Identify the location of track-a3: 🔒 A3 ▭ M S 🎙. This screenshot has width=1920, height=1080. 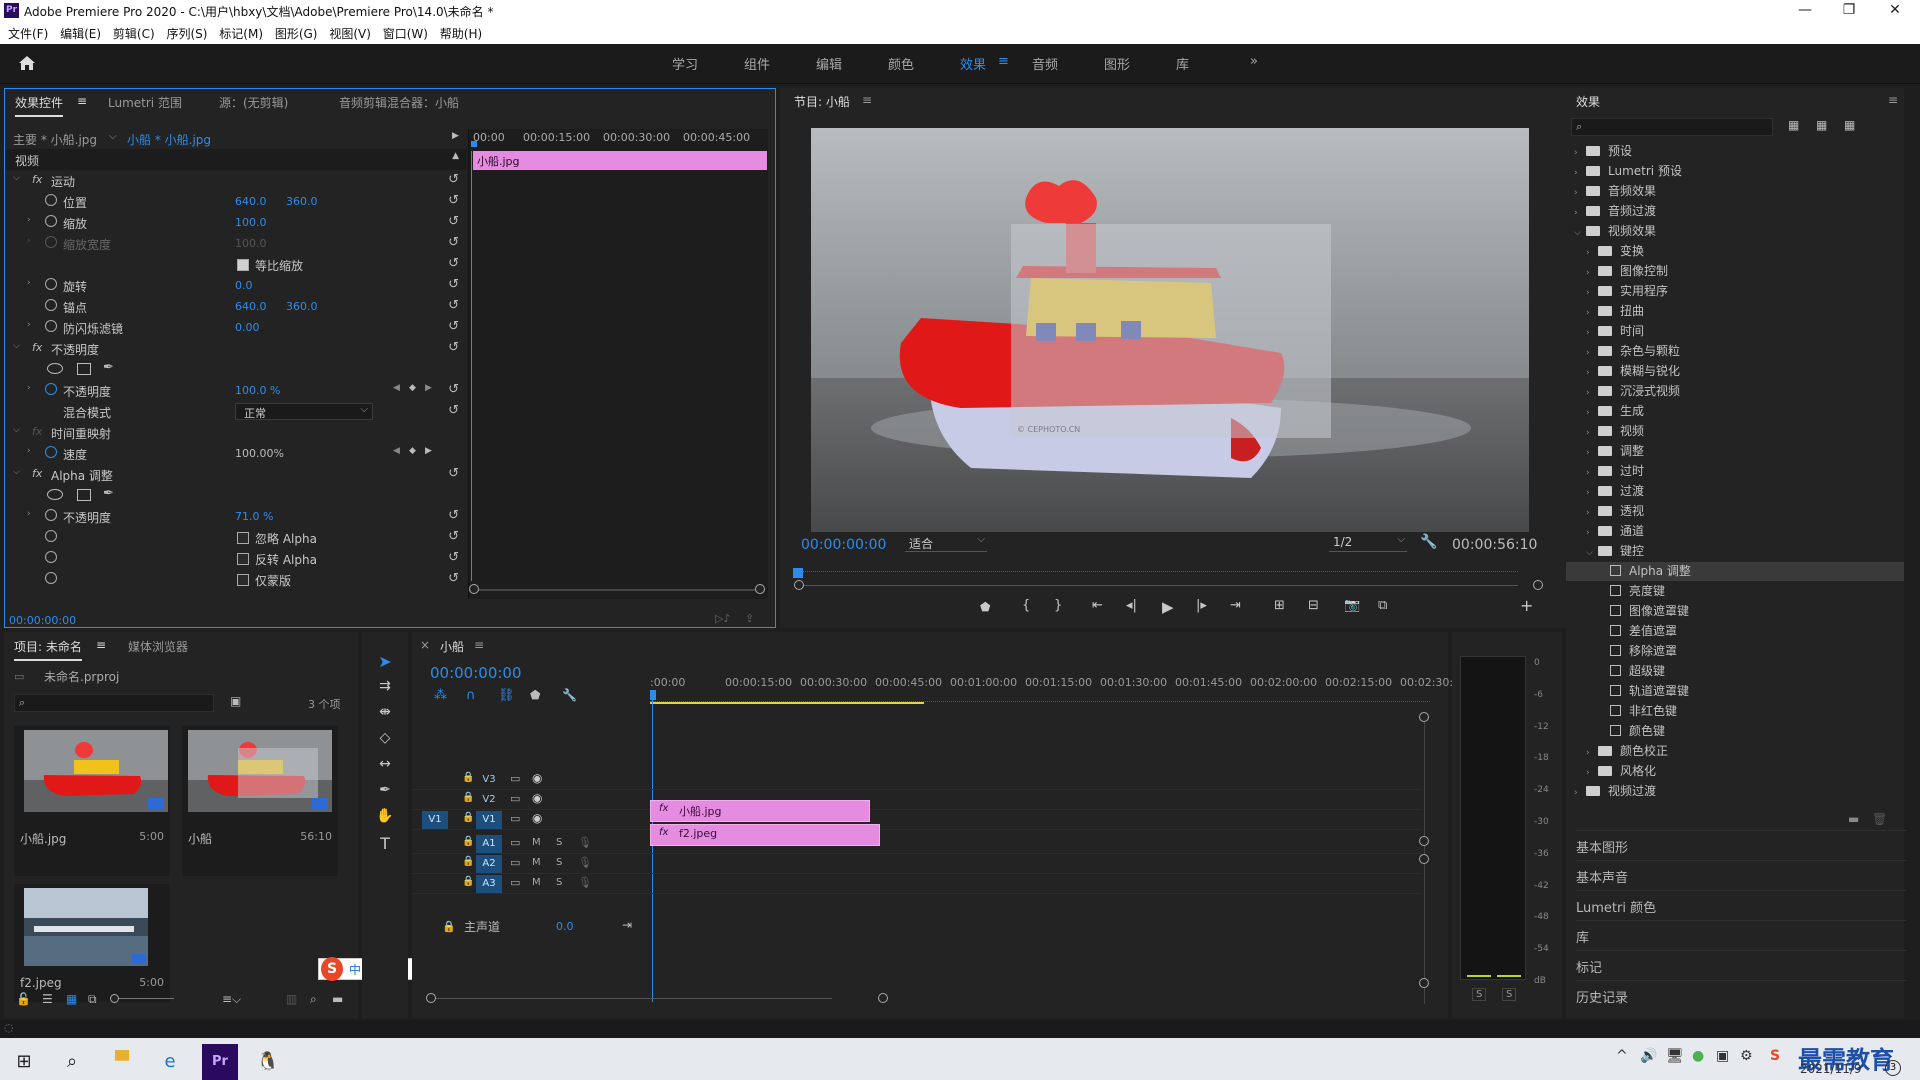
(917, 884).